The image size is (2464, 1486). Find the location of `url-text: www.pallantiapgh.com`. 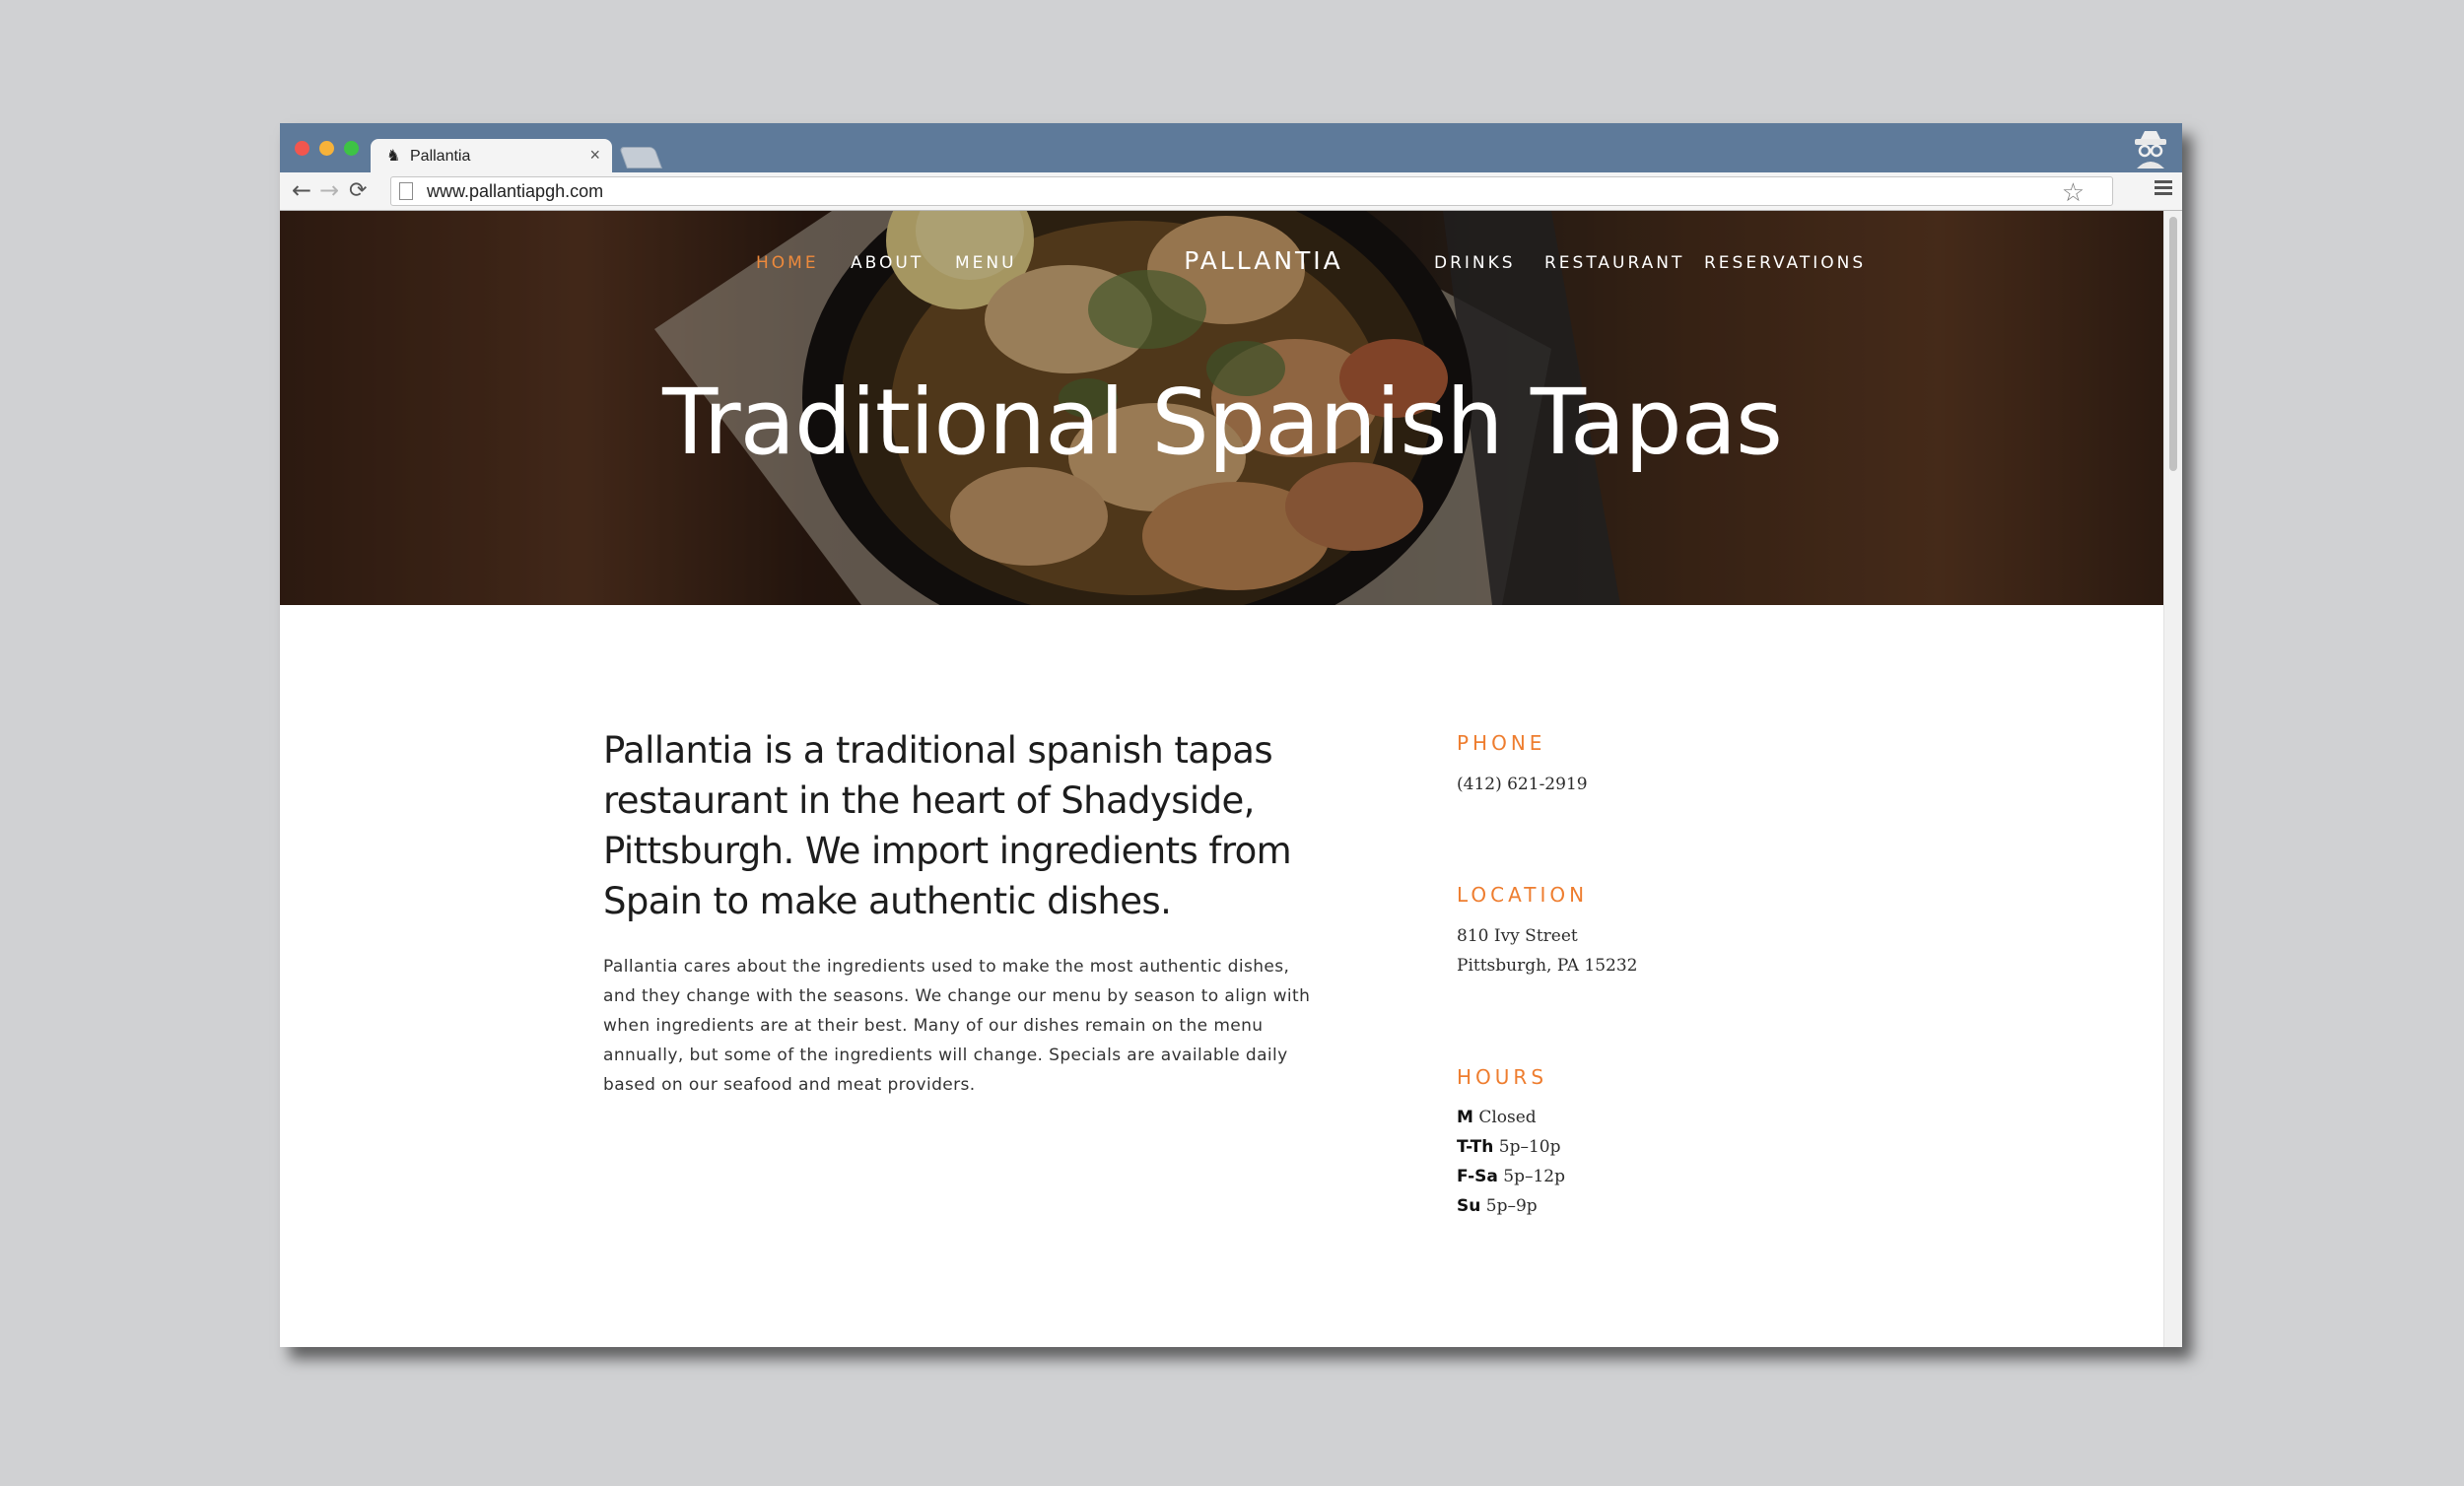

url-text: www.pallantiapgh.com is located at coordinates (515, 191).